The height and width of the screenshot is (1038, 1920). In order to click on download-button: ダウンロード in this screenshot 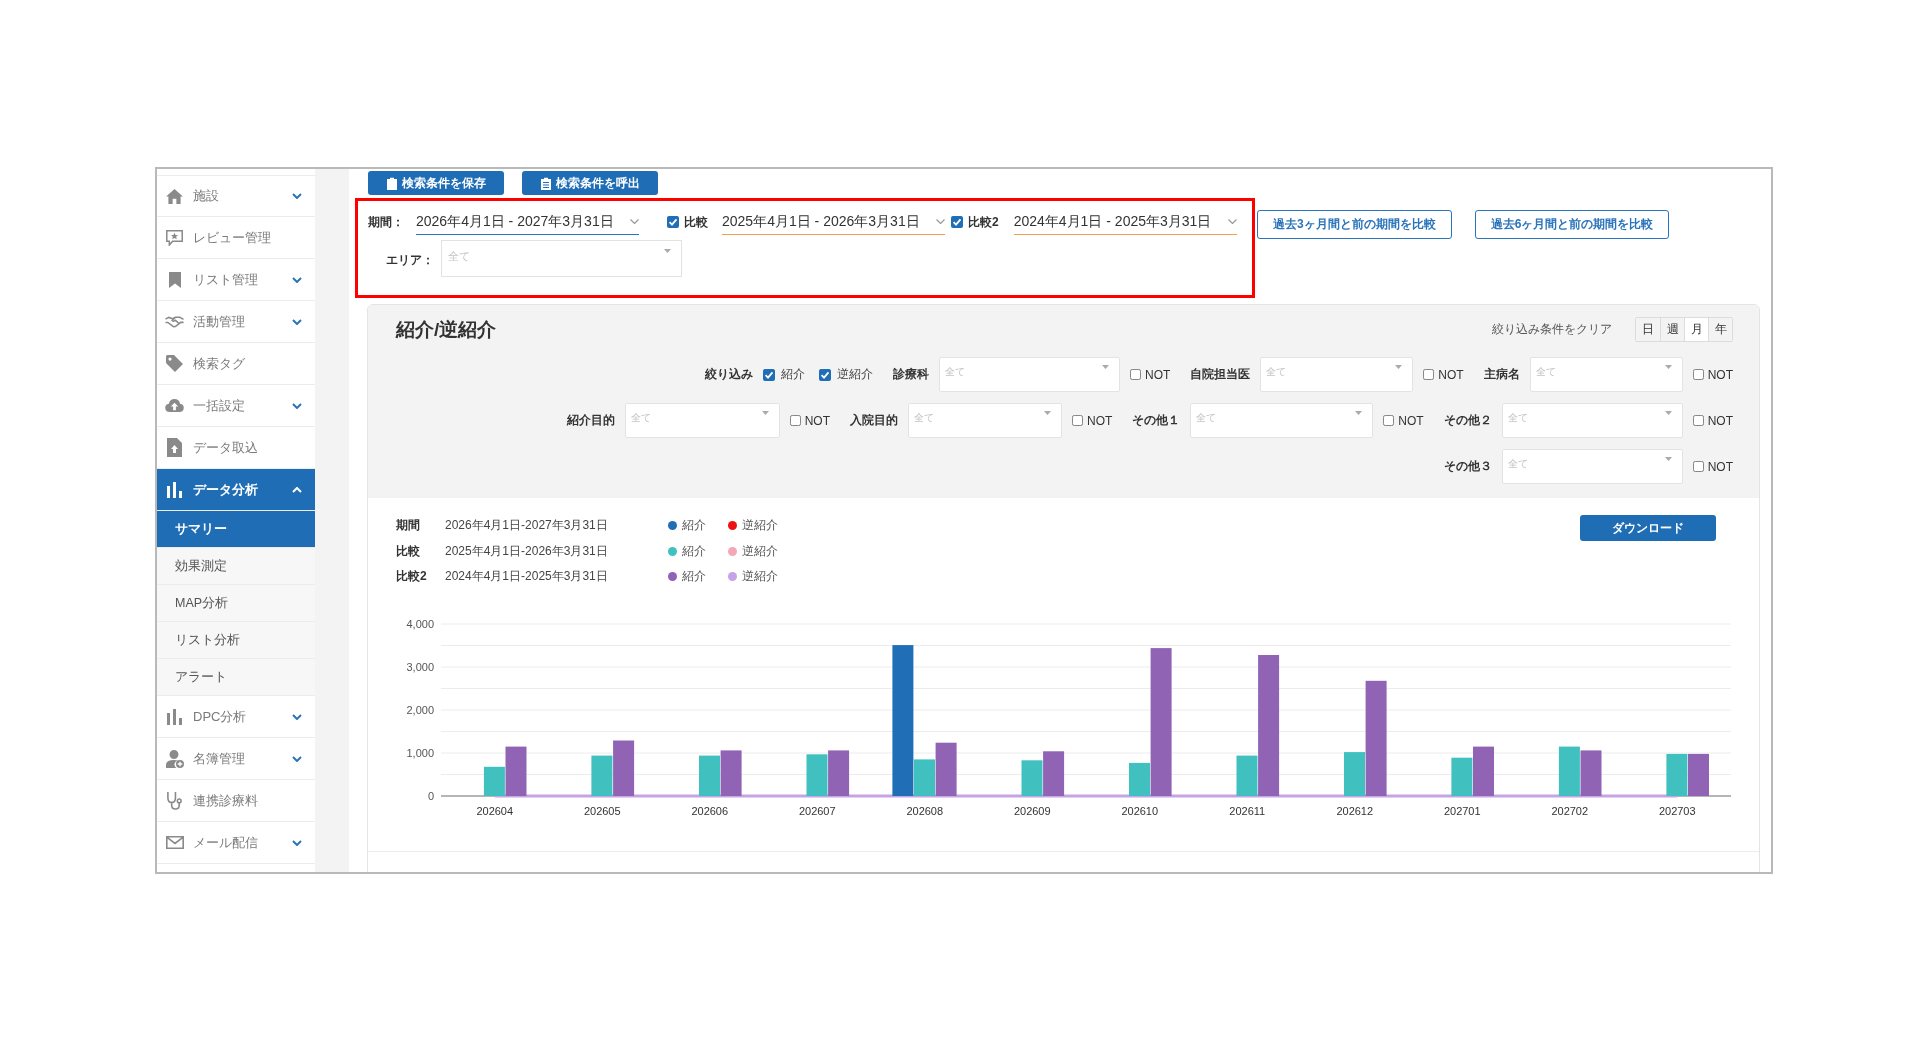, I will do `click(1648, 528)`.